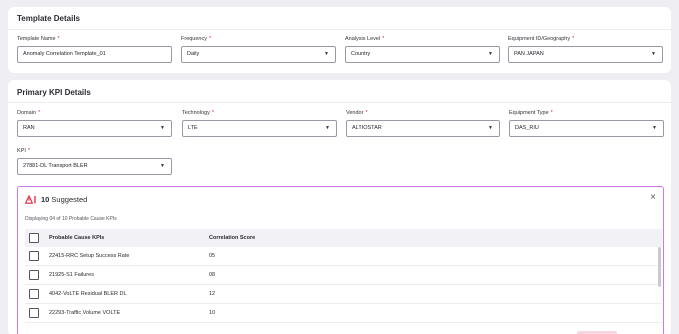  What do you see at coordinates (71, 275) in the screenshot?
I see `kpi-cell: 21925-S1 Failures` at bounding box center [71, 275].